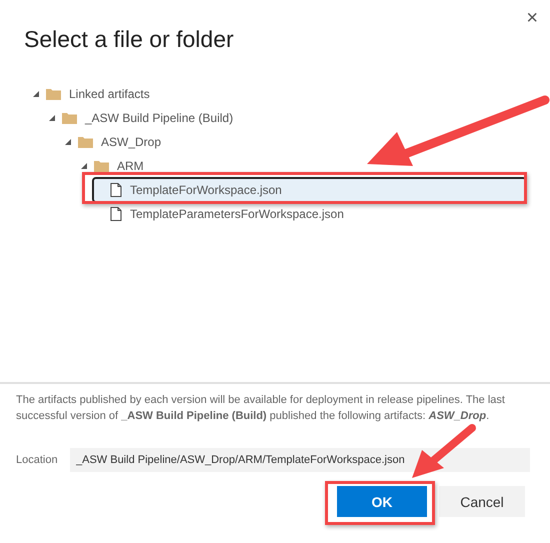  I want to click on info-text: The artifacts published by each version will be available for deployment in release pipelines. The last successful version of _ASW Build Pipeline (Build) published the following artifacts: ASW_Drop., so click(261, 408).